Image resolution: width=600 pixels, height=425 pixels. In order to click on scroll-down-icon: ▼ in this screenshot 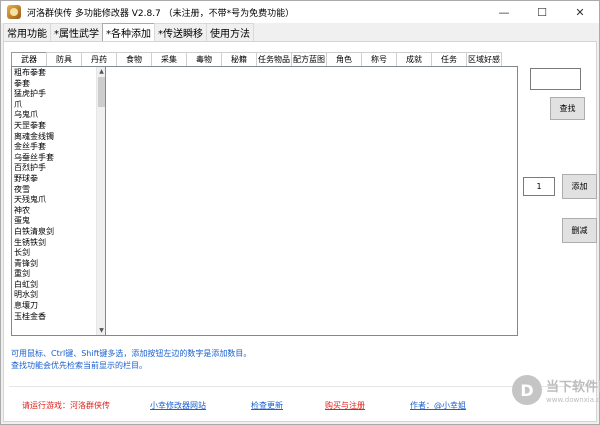, I will do `click(101, 330)`.